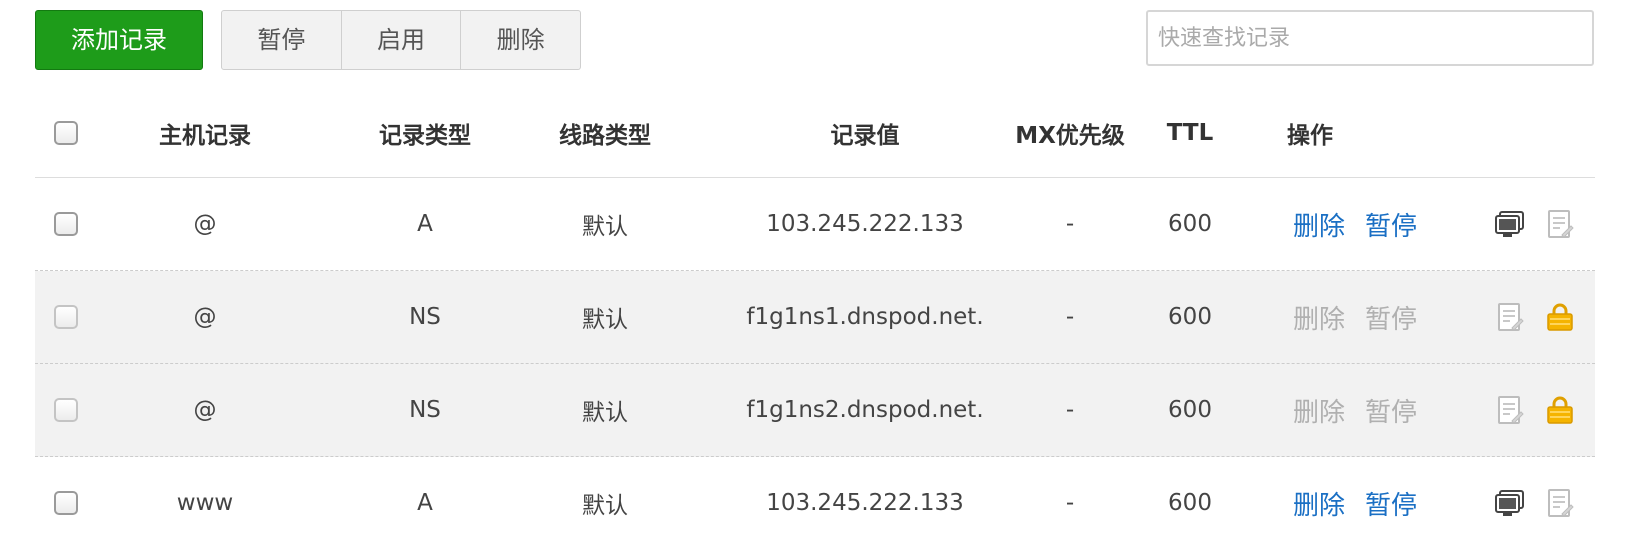 This screenshot has height=546, width=1628. What do you see at coordinates (520, 40) in the screenshot?
I see `delete-button: 删除` at bounding box center [520, 40].